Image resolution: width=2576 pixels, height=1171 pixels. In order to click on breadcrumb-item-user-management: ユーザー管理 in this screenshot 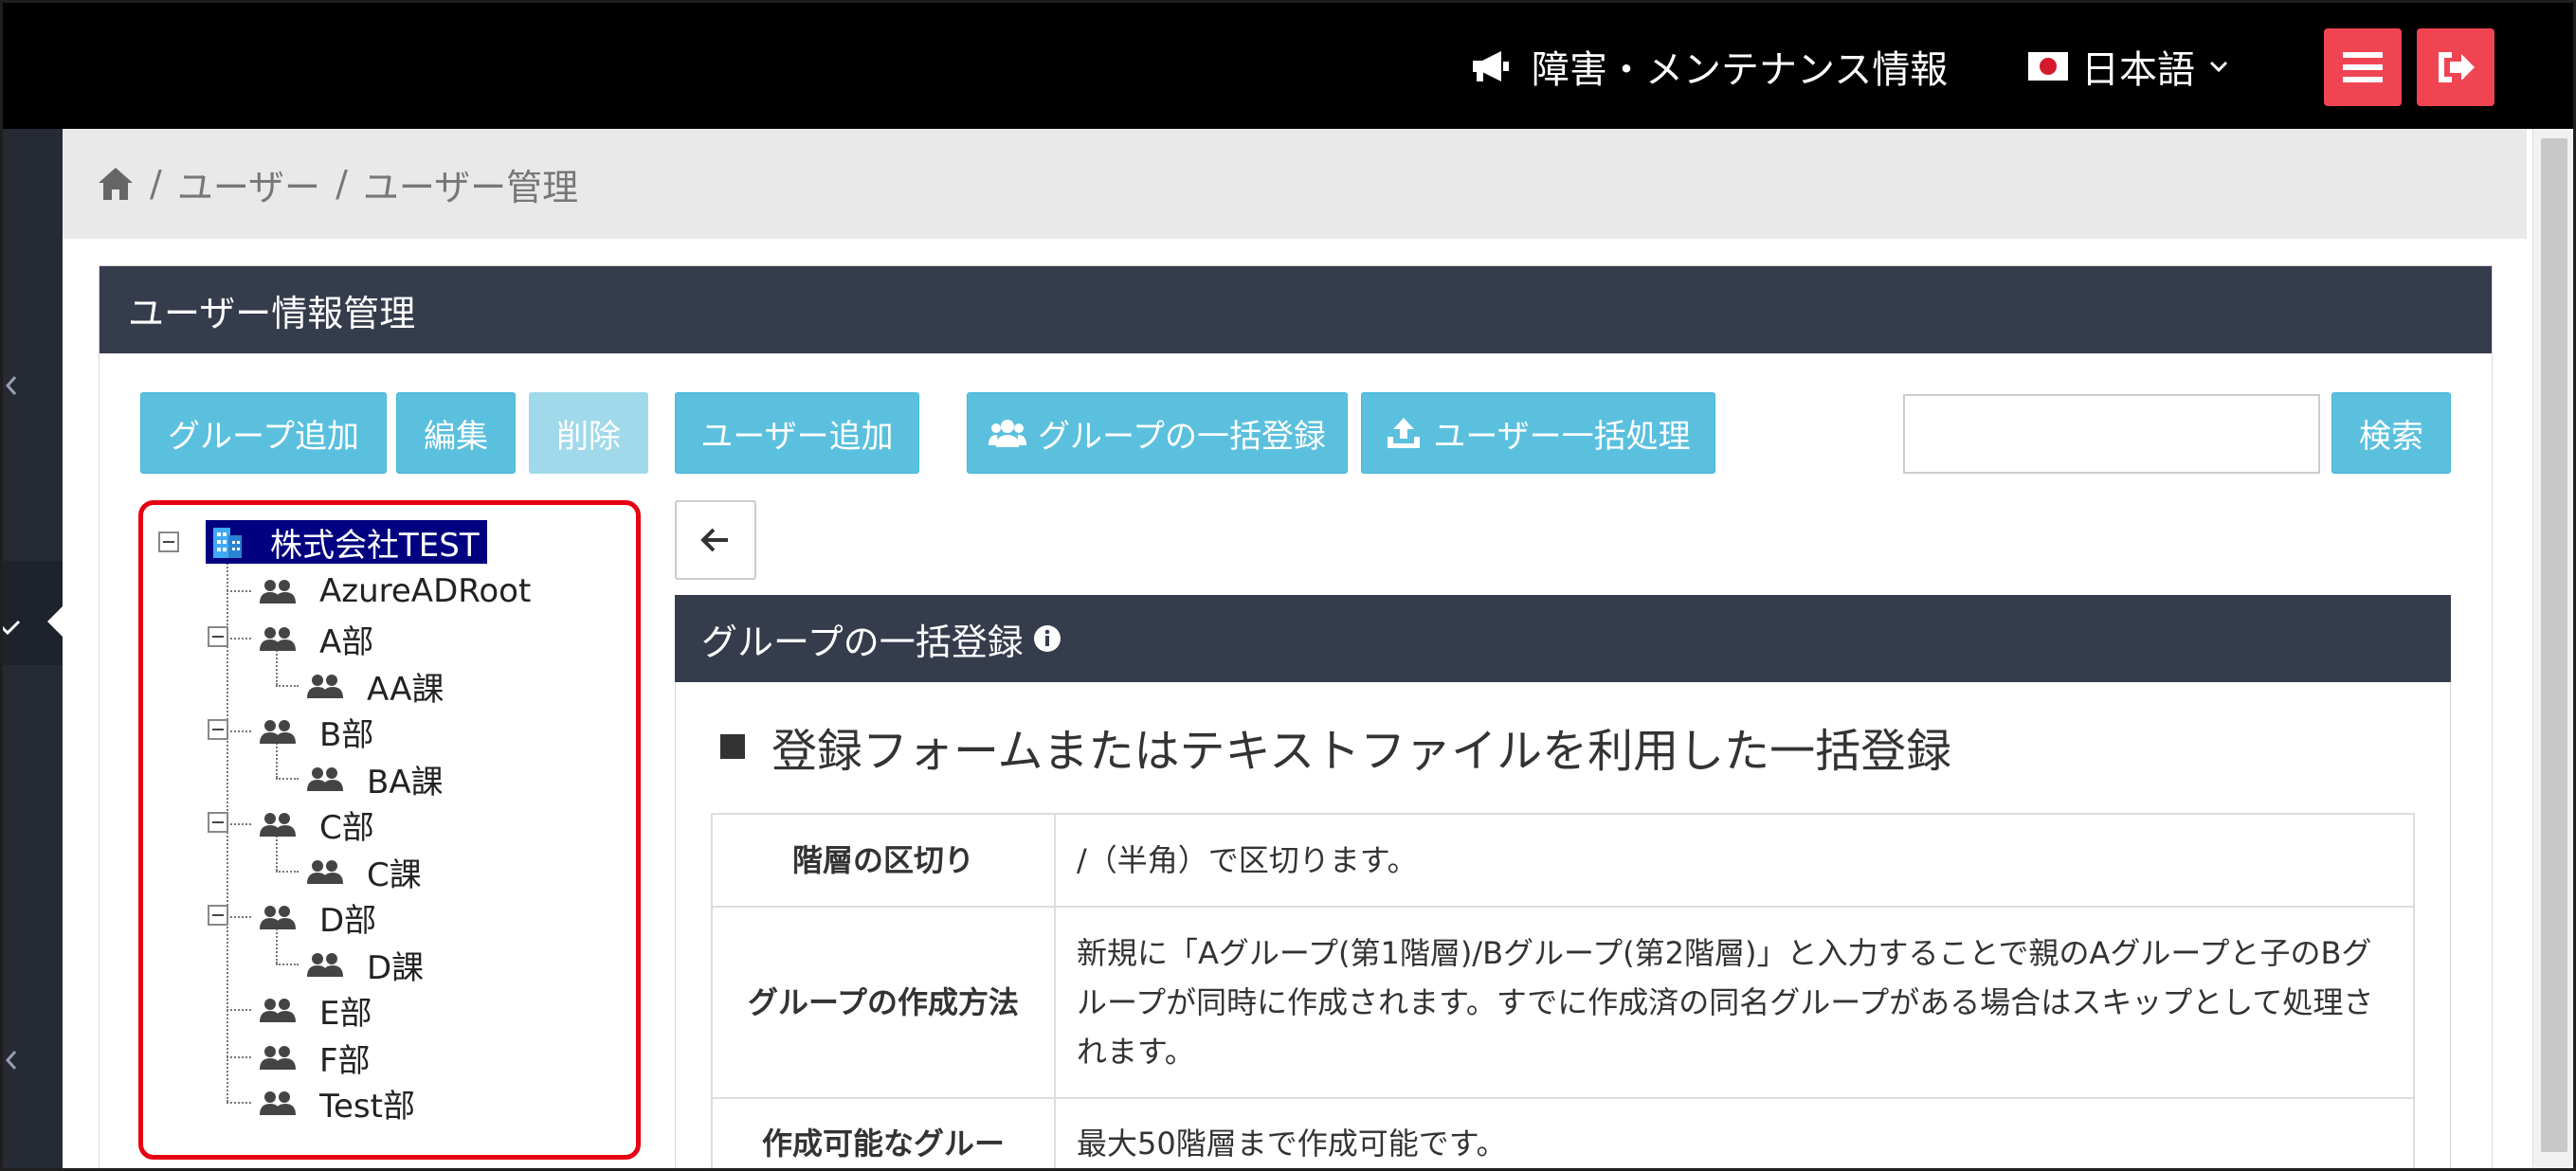, I will do `click(470, 187)`.